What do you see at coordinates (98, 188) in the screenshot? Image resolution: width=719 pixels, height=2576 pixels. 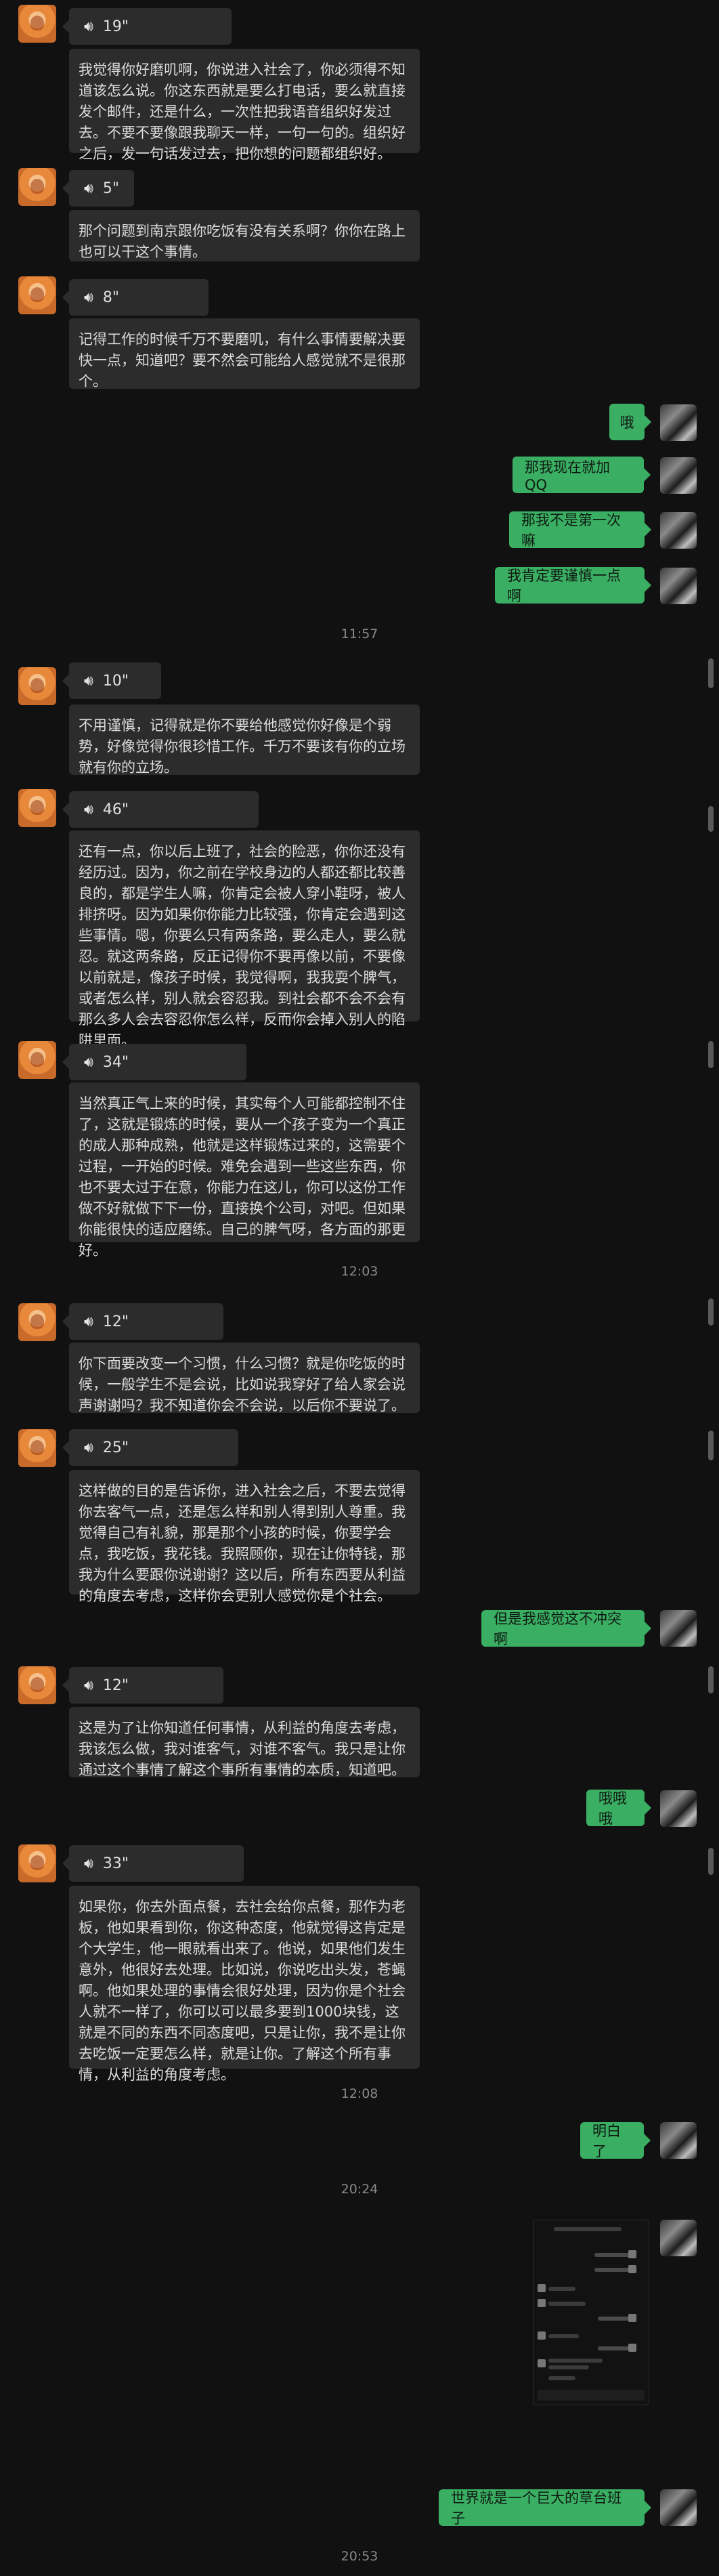 I see `voice-message: 🔊︎ 5"` at bounding box center [98, 188].